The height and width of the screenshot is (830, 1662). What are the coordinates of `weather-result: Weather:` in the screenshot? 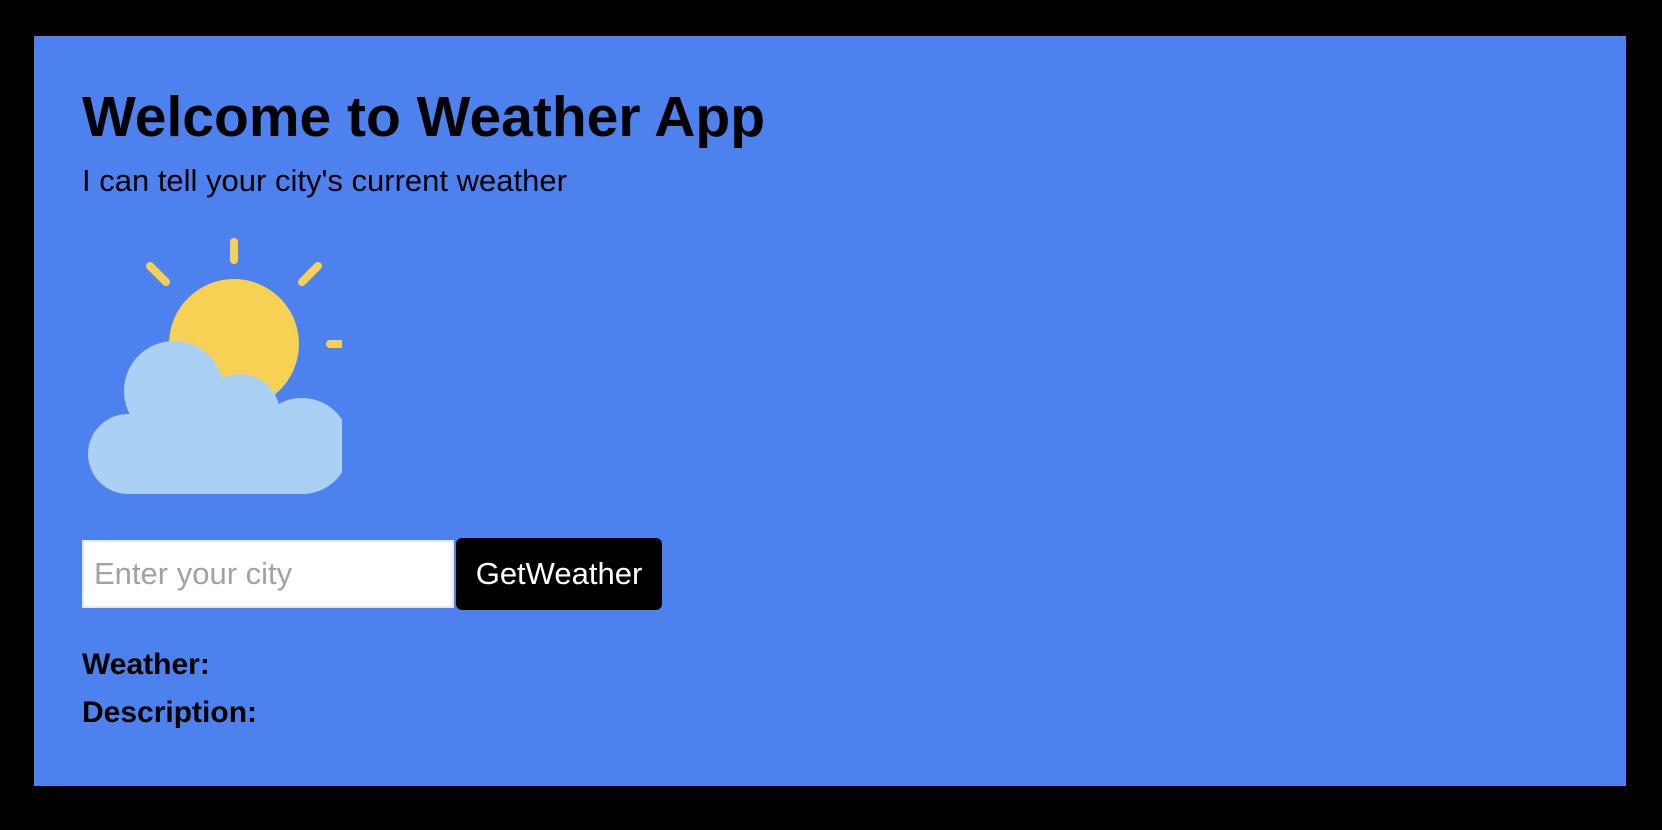 It's located at (146, 665).